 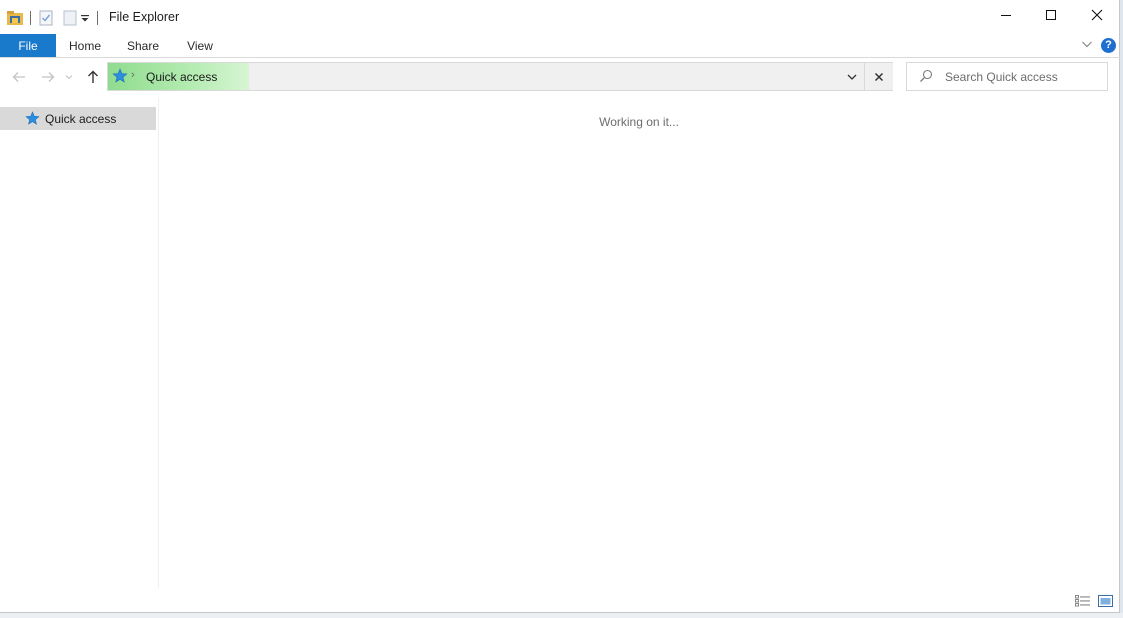 What do you see at coordinates (85, 18) in the screenshot?
I see `customize-toolbar-arrow-icon` at bounding box center [85, 18].